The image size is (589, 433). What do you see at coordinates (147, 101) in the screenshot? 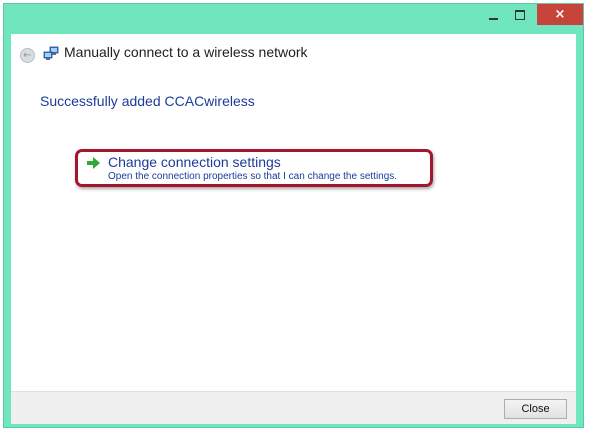
I see `status-message: Successfully added CCACwireless` at bounding box center [147, 101].